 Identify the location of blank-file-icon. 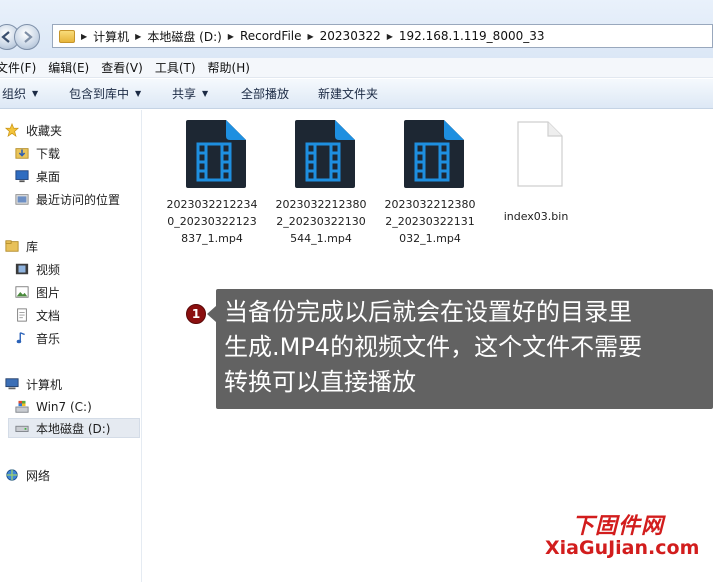
(536, 154).